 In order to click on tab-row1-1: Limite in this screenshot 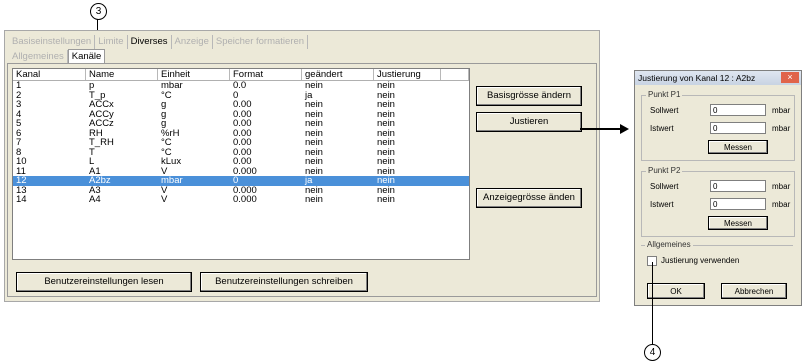, I will do `click(111, 42)`.